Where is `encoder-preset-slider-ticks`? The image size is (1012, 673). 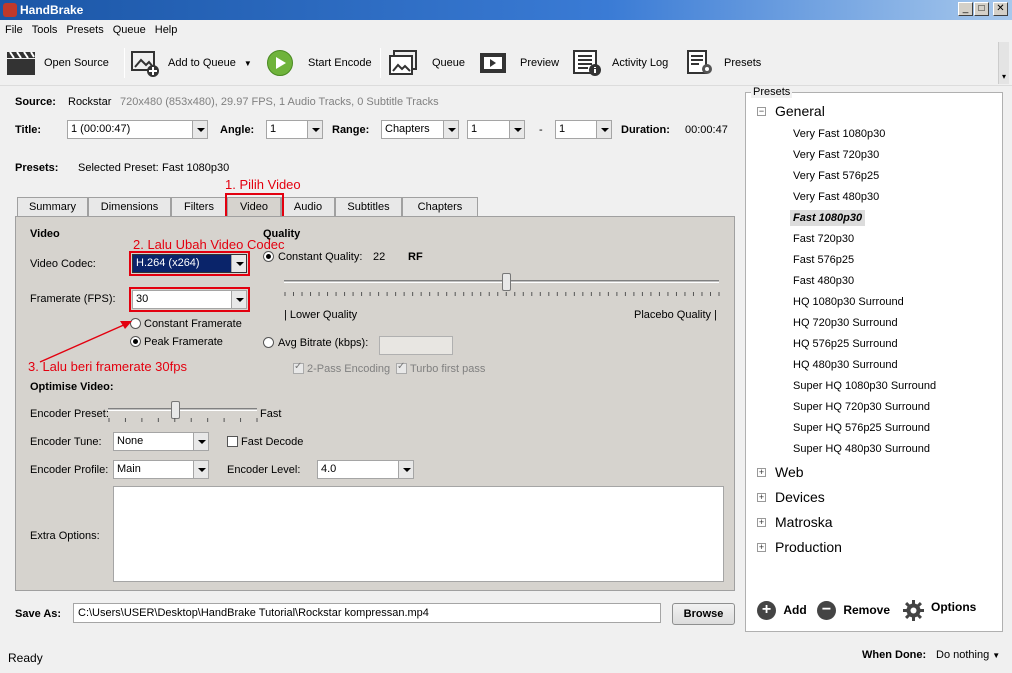
encoder-preset-slider-ticks is located at coordinates (183, 420).